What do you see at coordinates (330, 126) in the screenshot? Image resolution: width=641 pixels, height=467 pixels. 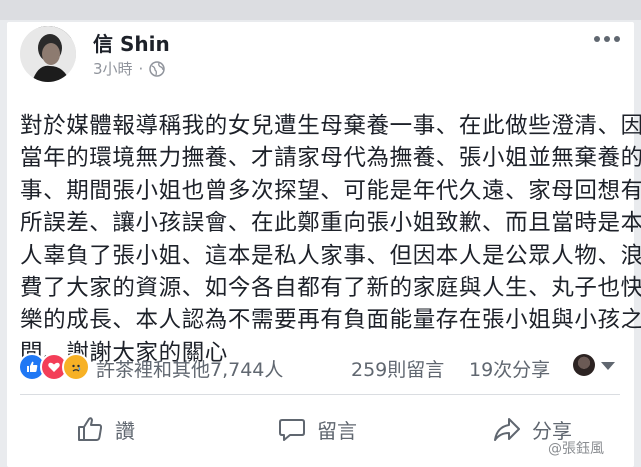 I see `post-line: 對於媒體報導稱我的女兒遭生母棄養一事、在此做些澄清、因` at bounding box center [330, 126].